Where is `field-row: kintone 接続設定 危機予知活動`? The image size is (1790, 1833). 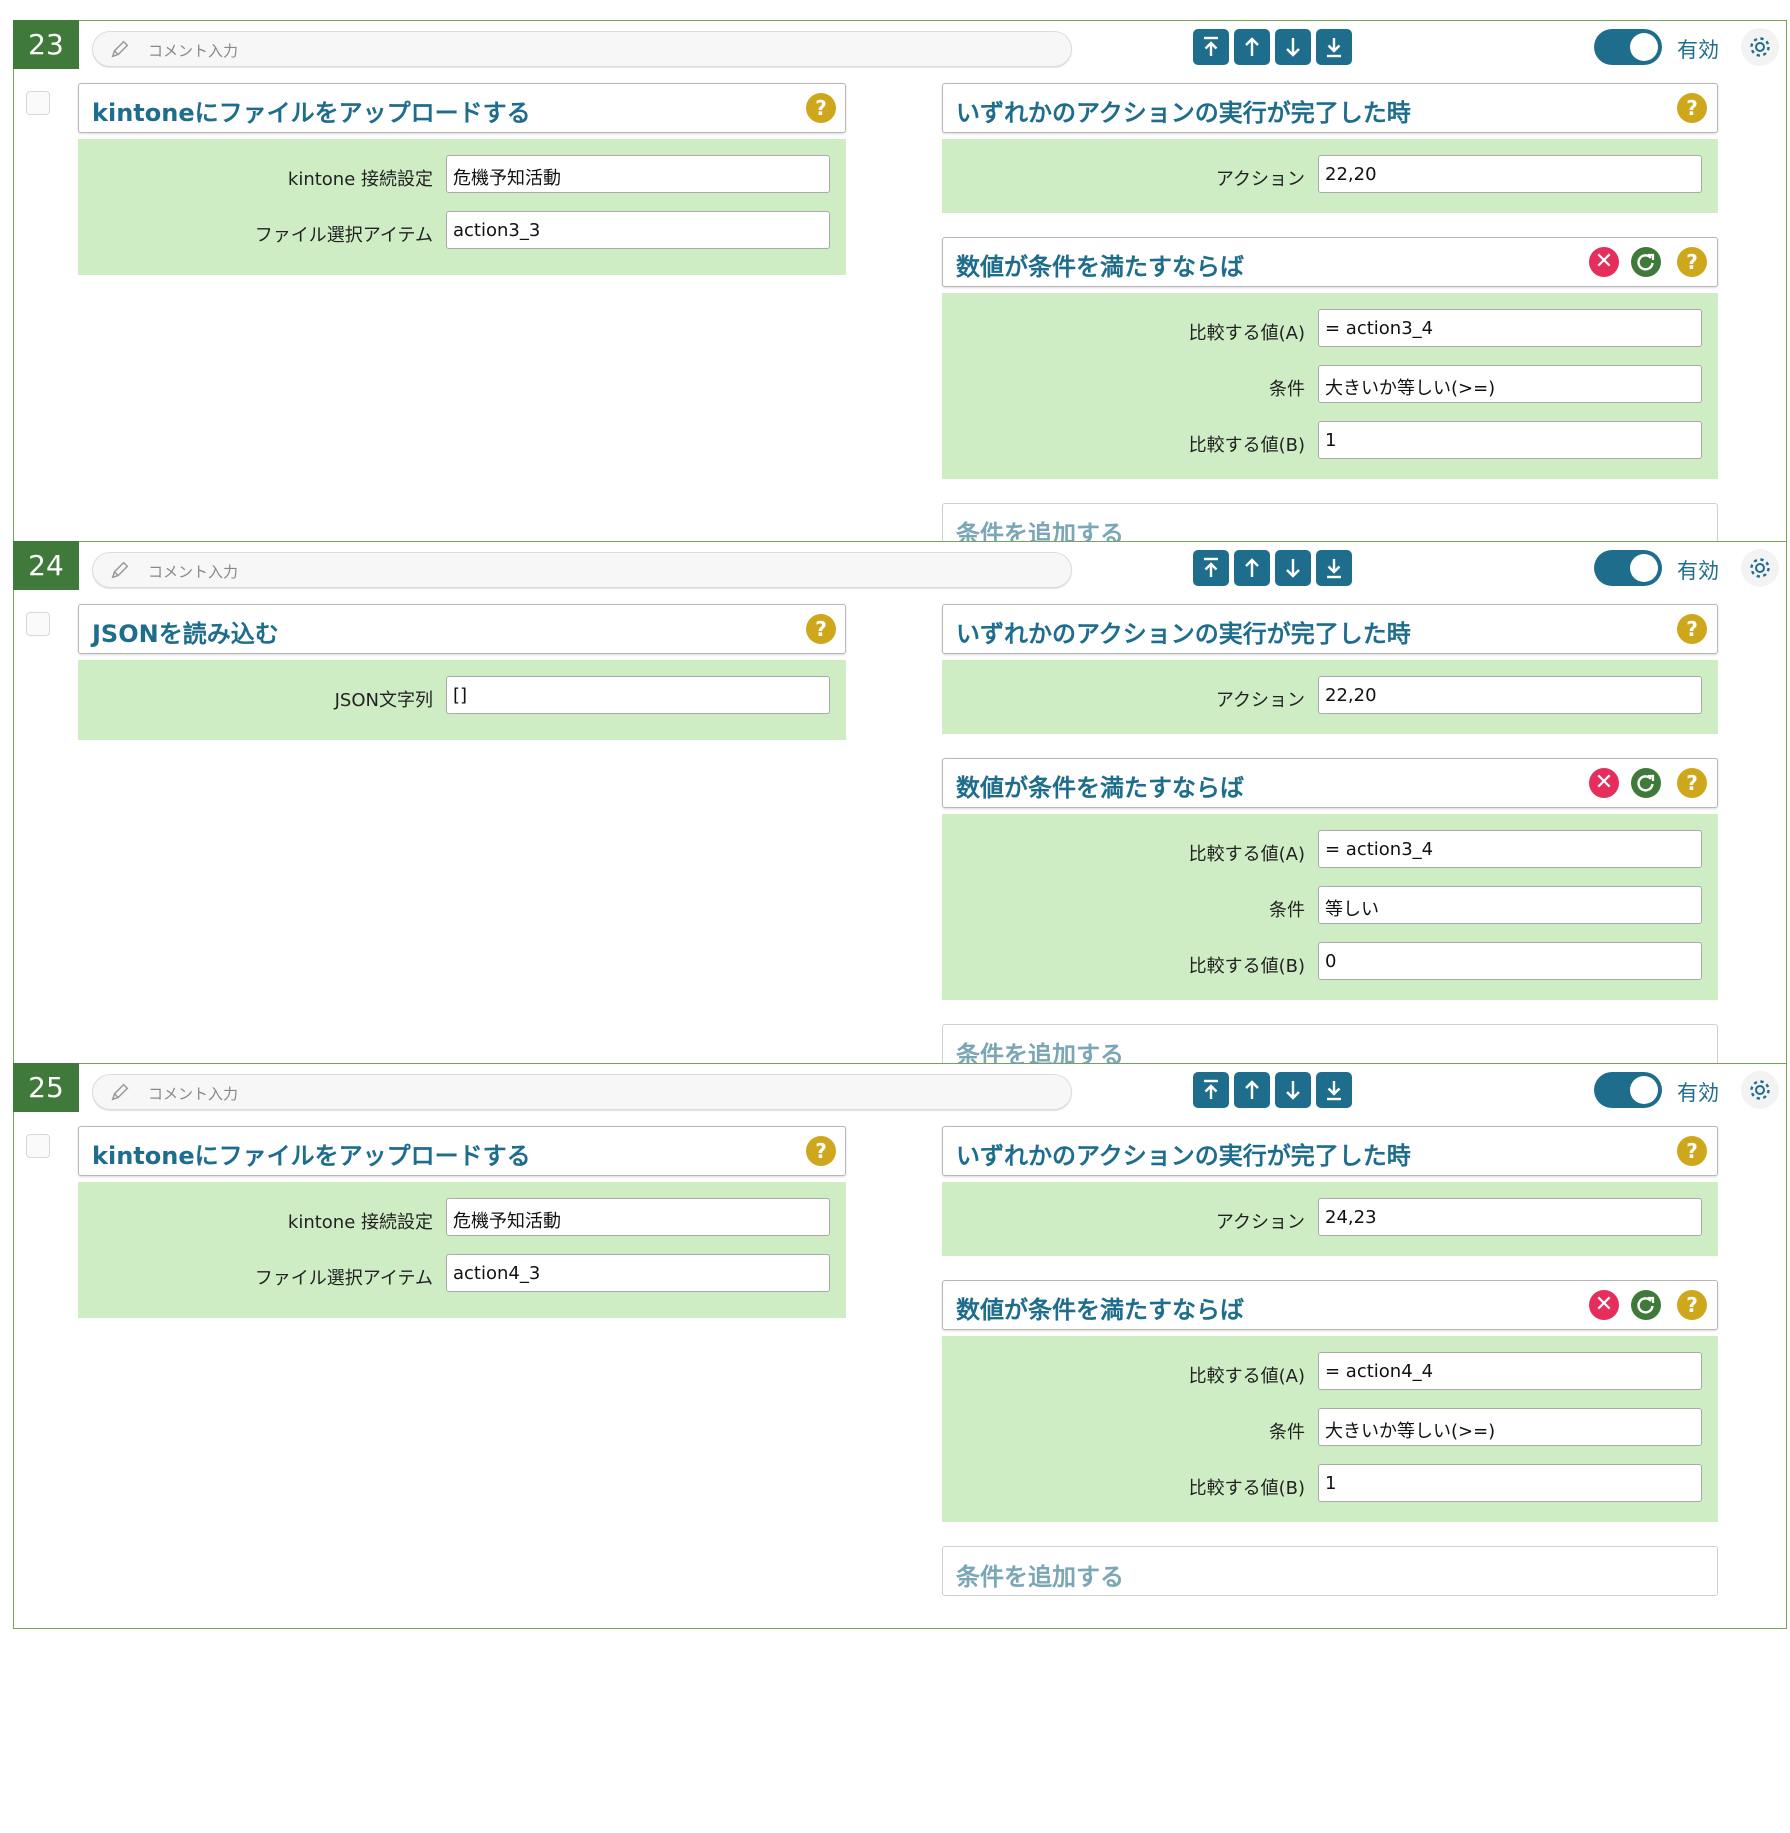 field-row: kintone 接続設定 危機予知活動 is located at coordinates (462, 1217).